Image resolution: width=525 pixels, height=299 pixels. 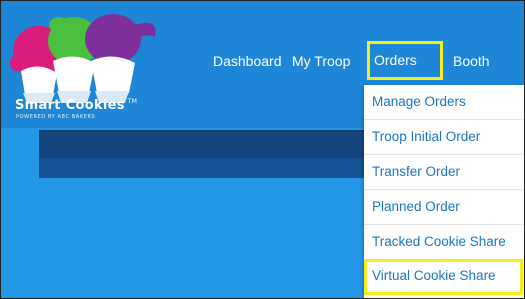 I want to click on menu-item-tracked-cookie-share: Tracked Cookie Share, so click(x=443, y=242).